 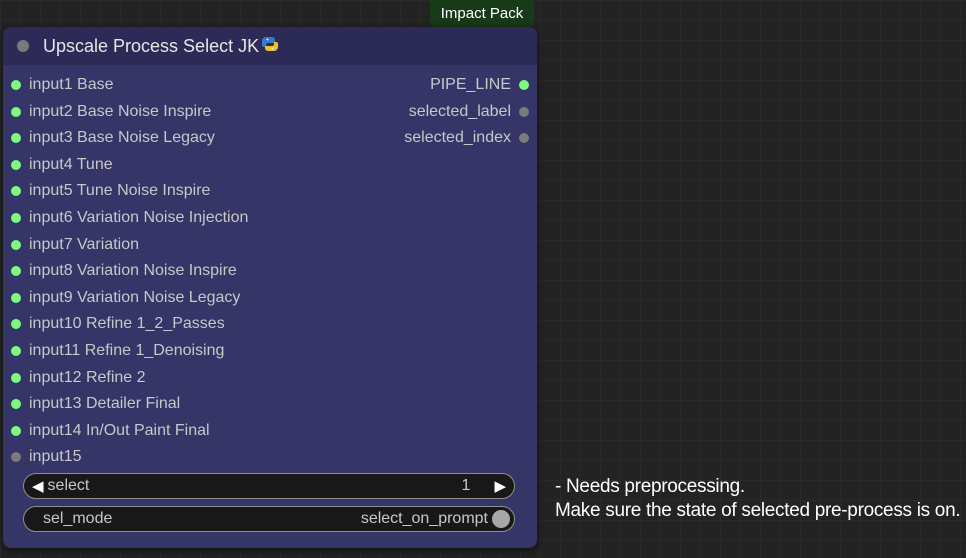 I want to click on increment-arrow-icon: ▶, so click(x=500, y=486).